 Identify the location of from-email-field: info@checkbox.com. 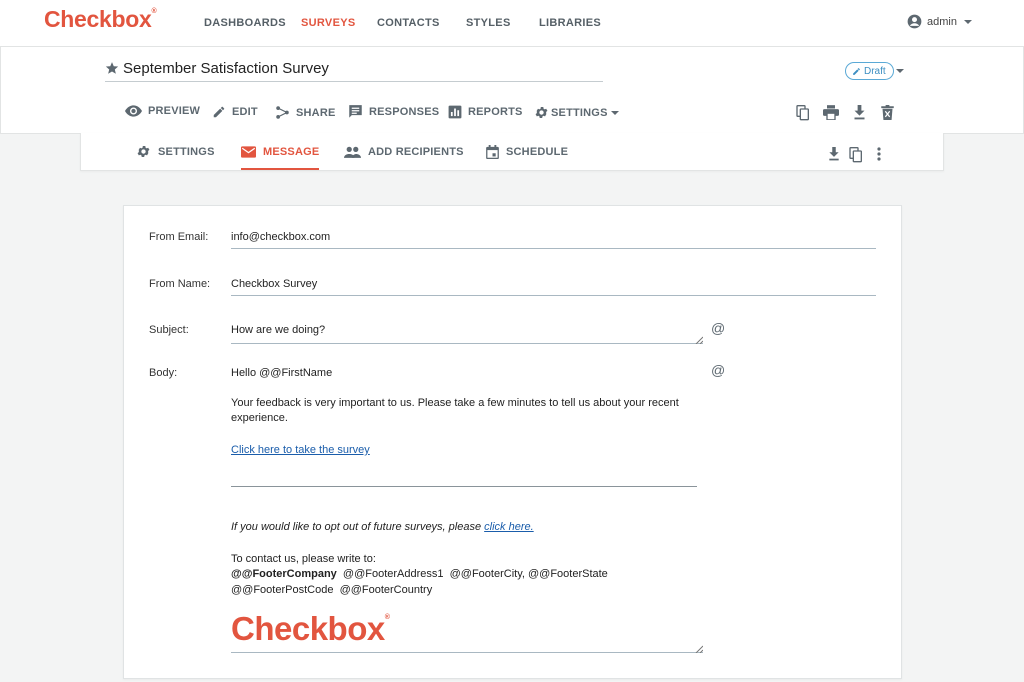
(280, 237).